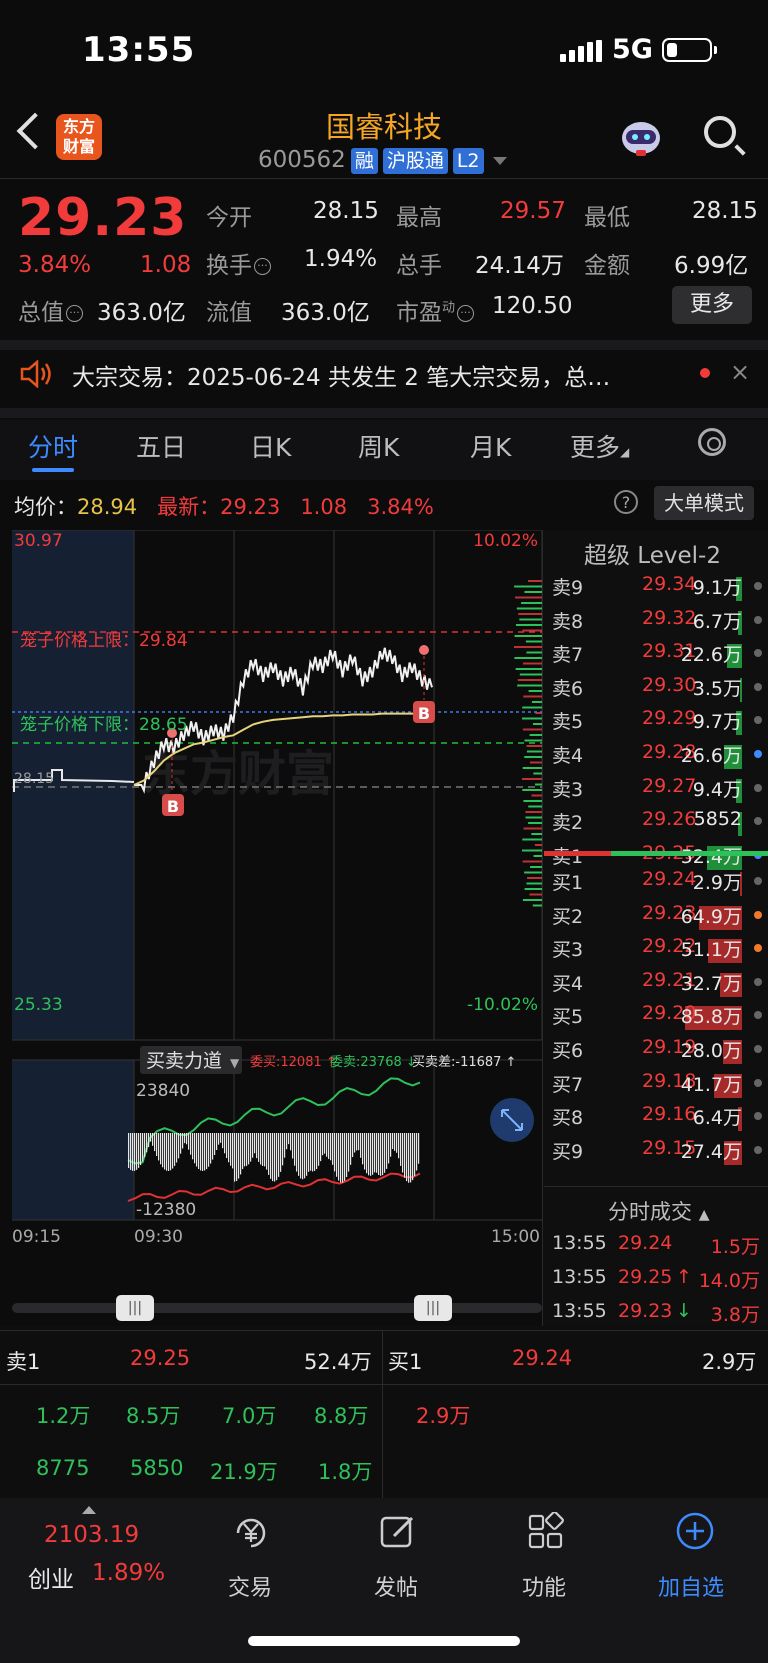 Image resolution: width=768 pixels, height=1663 pixels. I want to click on buy-level-row: 买4 29.21 32.7万, so click(659, 985).